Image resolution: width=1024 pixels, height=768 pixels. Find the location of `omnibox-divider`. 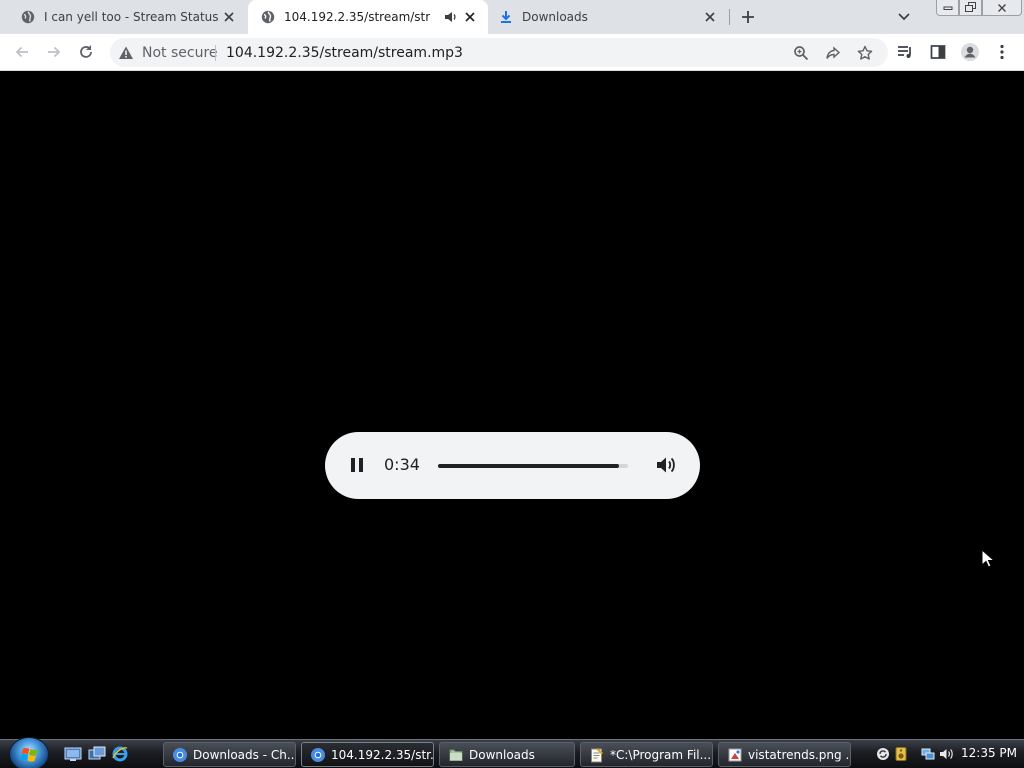

omnibox-divider is located at coordinates (215, 53).